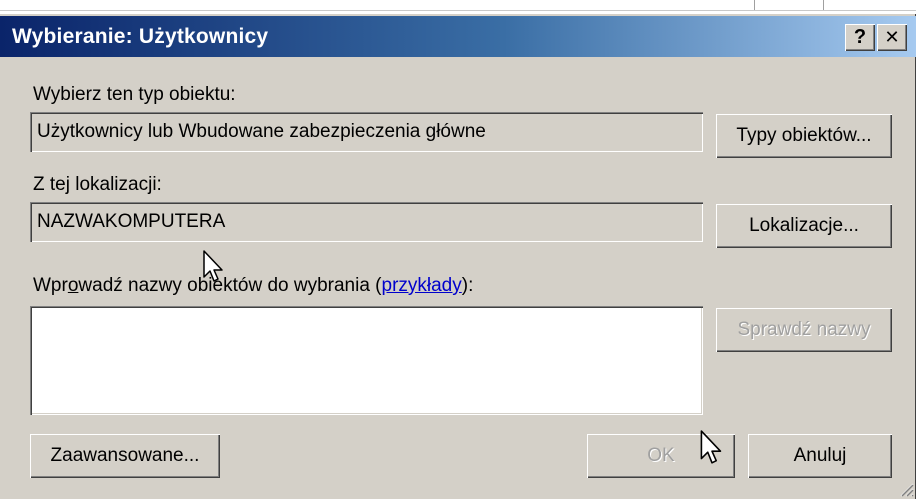 The image size is (916, 499). What do you see at coordinates (860, 37) in the screenshot?
I see `help-button: ?` at bounding box center [860, 37].